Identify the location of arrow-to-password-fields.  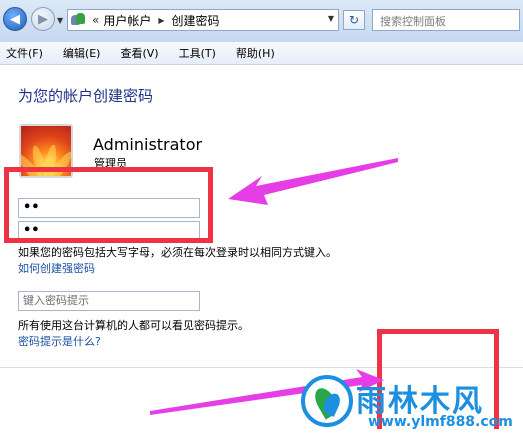
(313, 181).